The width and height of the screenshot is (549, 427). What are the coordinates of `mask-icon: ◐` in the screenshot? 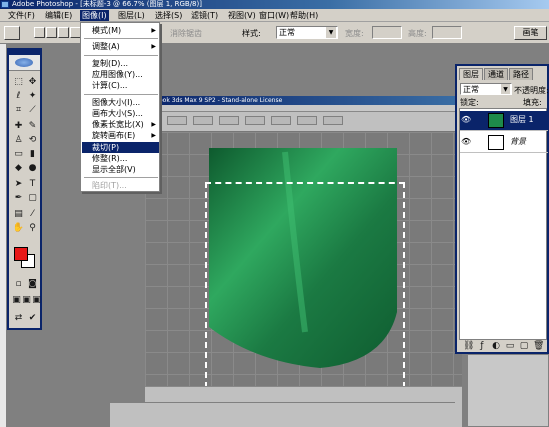 It's located at (496, 346).